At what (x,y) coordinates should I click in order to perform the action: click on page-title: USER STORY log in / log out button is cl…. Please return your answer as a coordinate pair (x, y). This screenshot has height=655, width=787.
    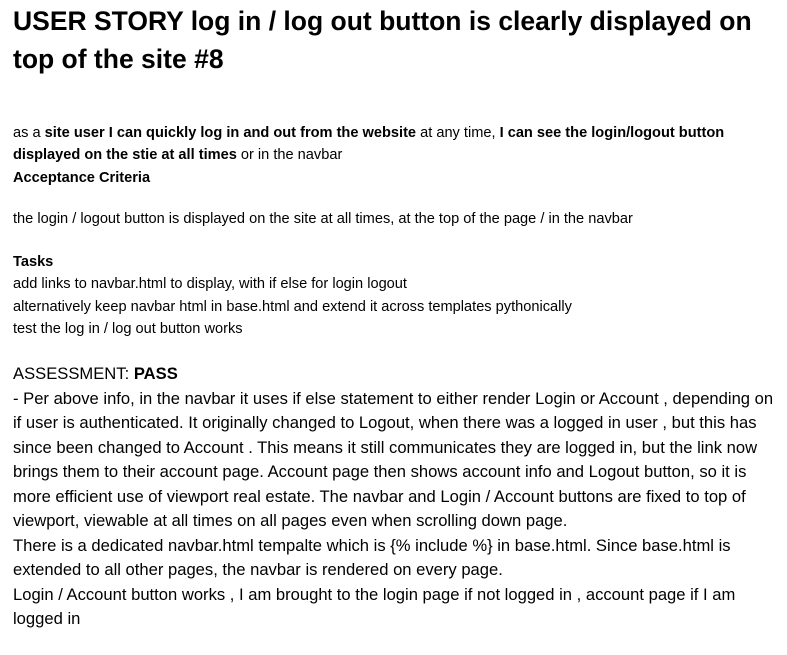
    Looking at the image, I should click on (382, 40).